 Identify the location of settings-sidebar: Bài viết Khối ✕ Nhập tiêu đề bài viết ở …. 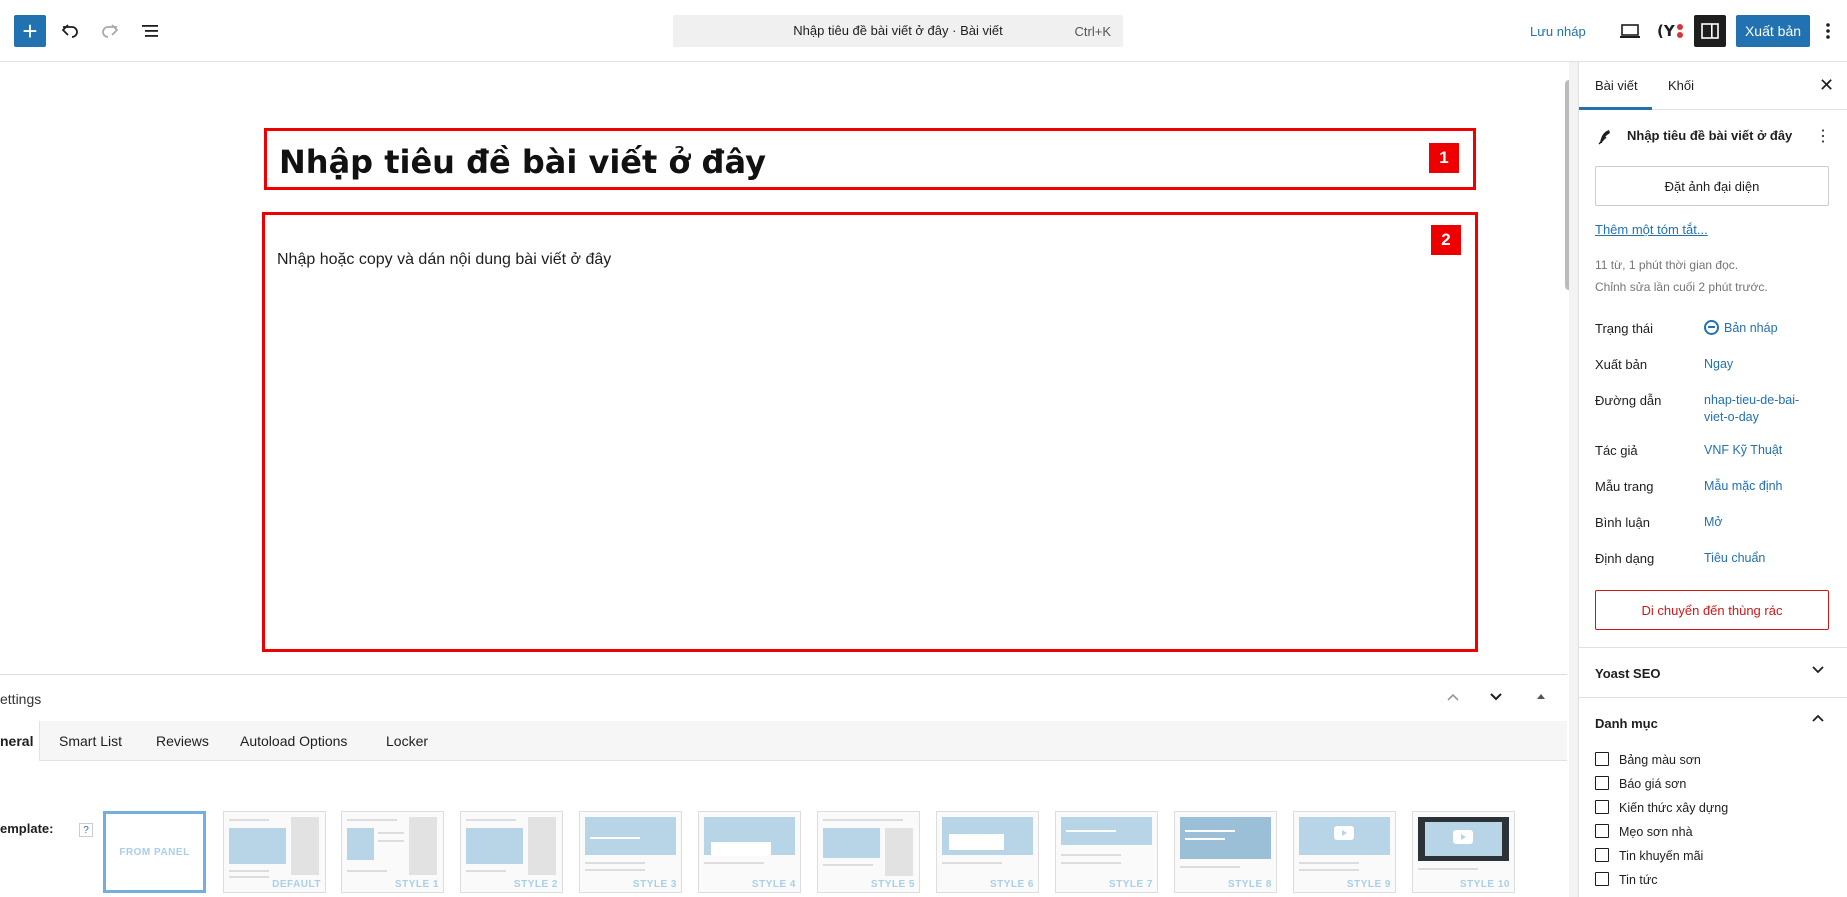
(1712, 479).